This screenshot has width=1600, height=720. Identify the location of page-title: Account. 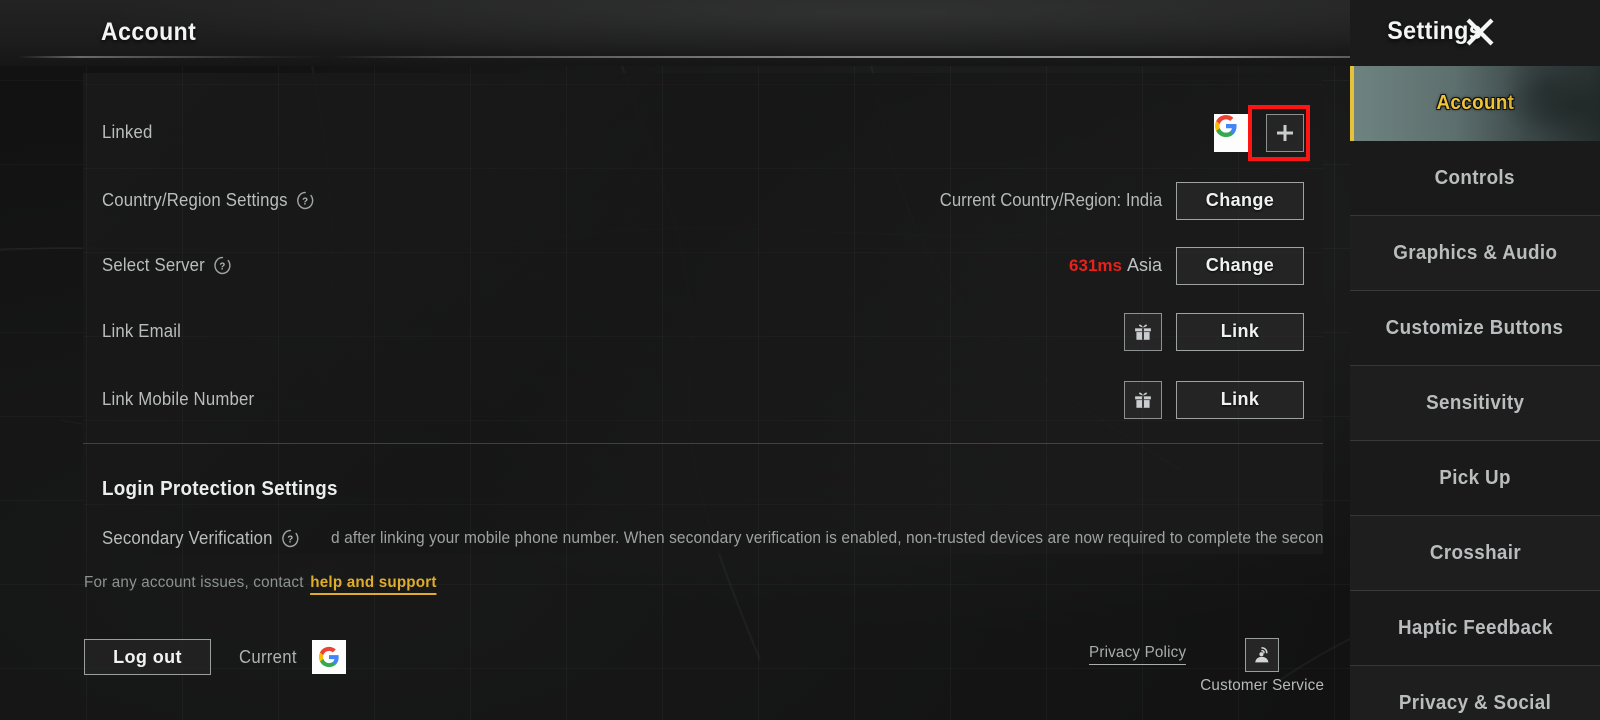
(149, 32).